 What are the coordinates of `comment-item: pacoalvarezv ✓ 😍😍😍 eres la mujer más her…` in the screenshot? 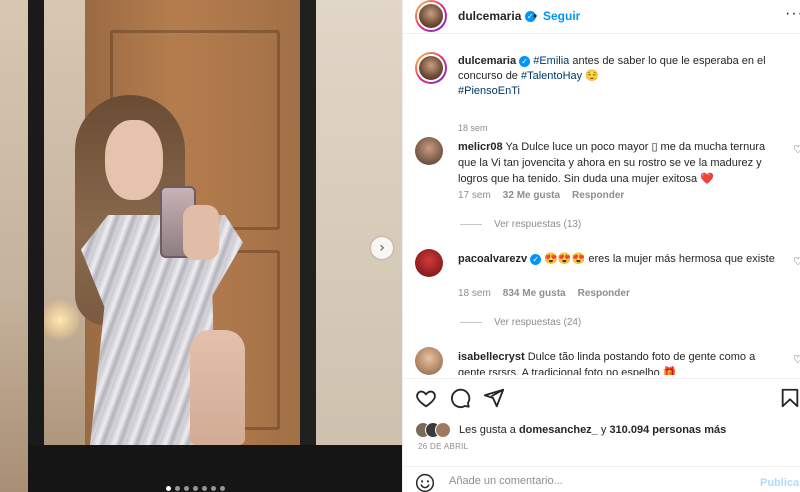 It's located at (607, 299).